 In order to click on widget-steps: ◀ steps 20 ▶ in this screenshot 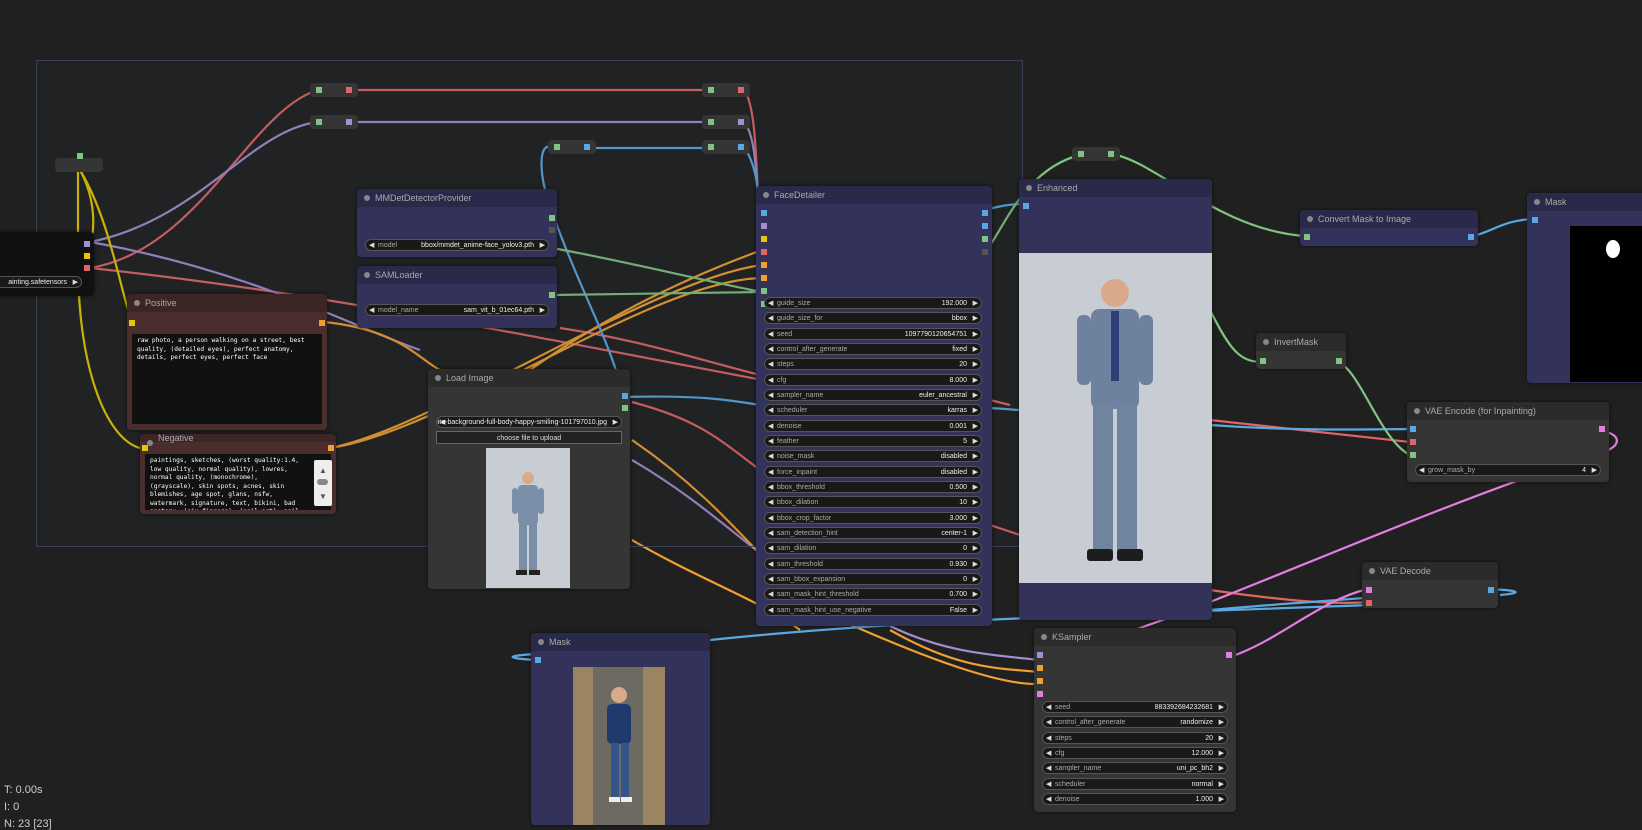, I will do `click(873, 364)`.